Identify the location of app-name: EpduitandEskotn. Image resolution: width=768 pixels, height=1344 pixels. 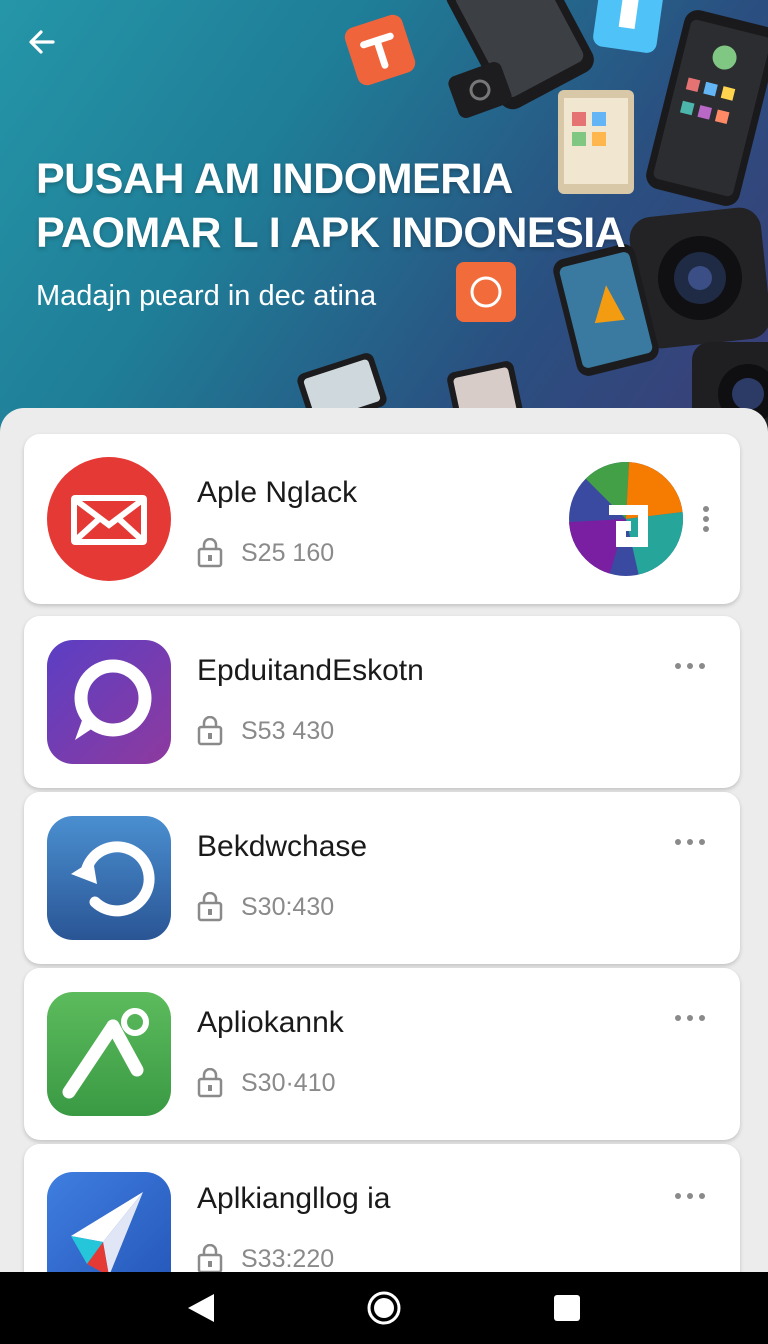
(310, 670).